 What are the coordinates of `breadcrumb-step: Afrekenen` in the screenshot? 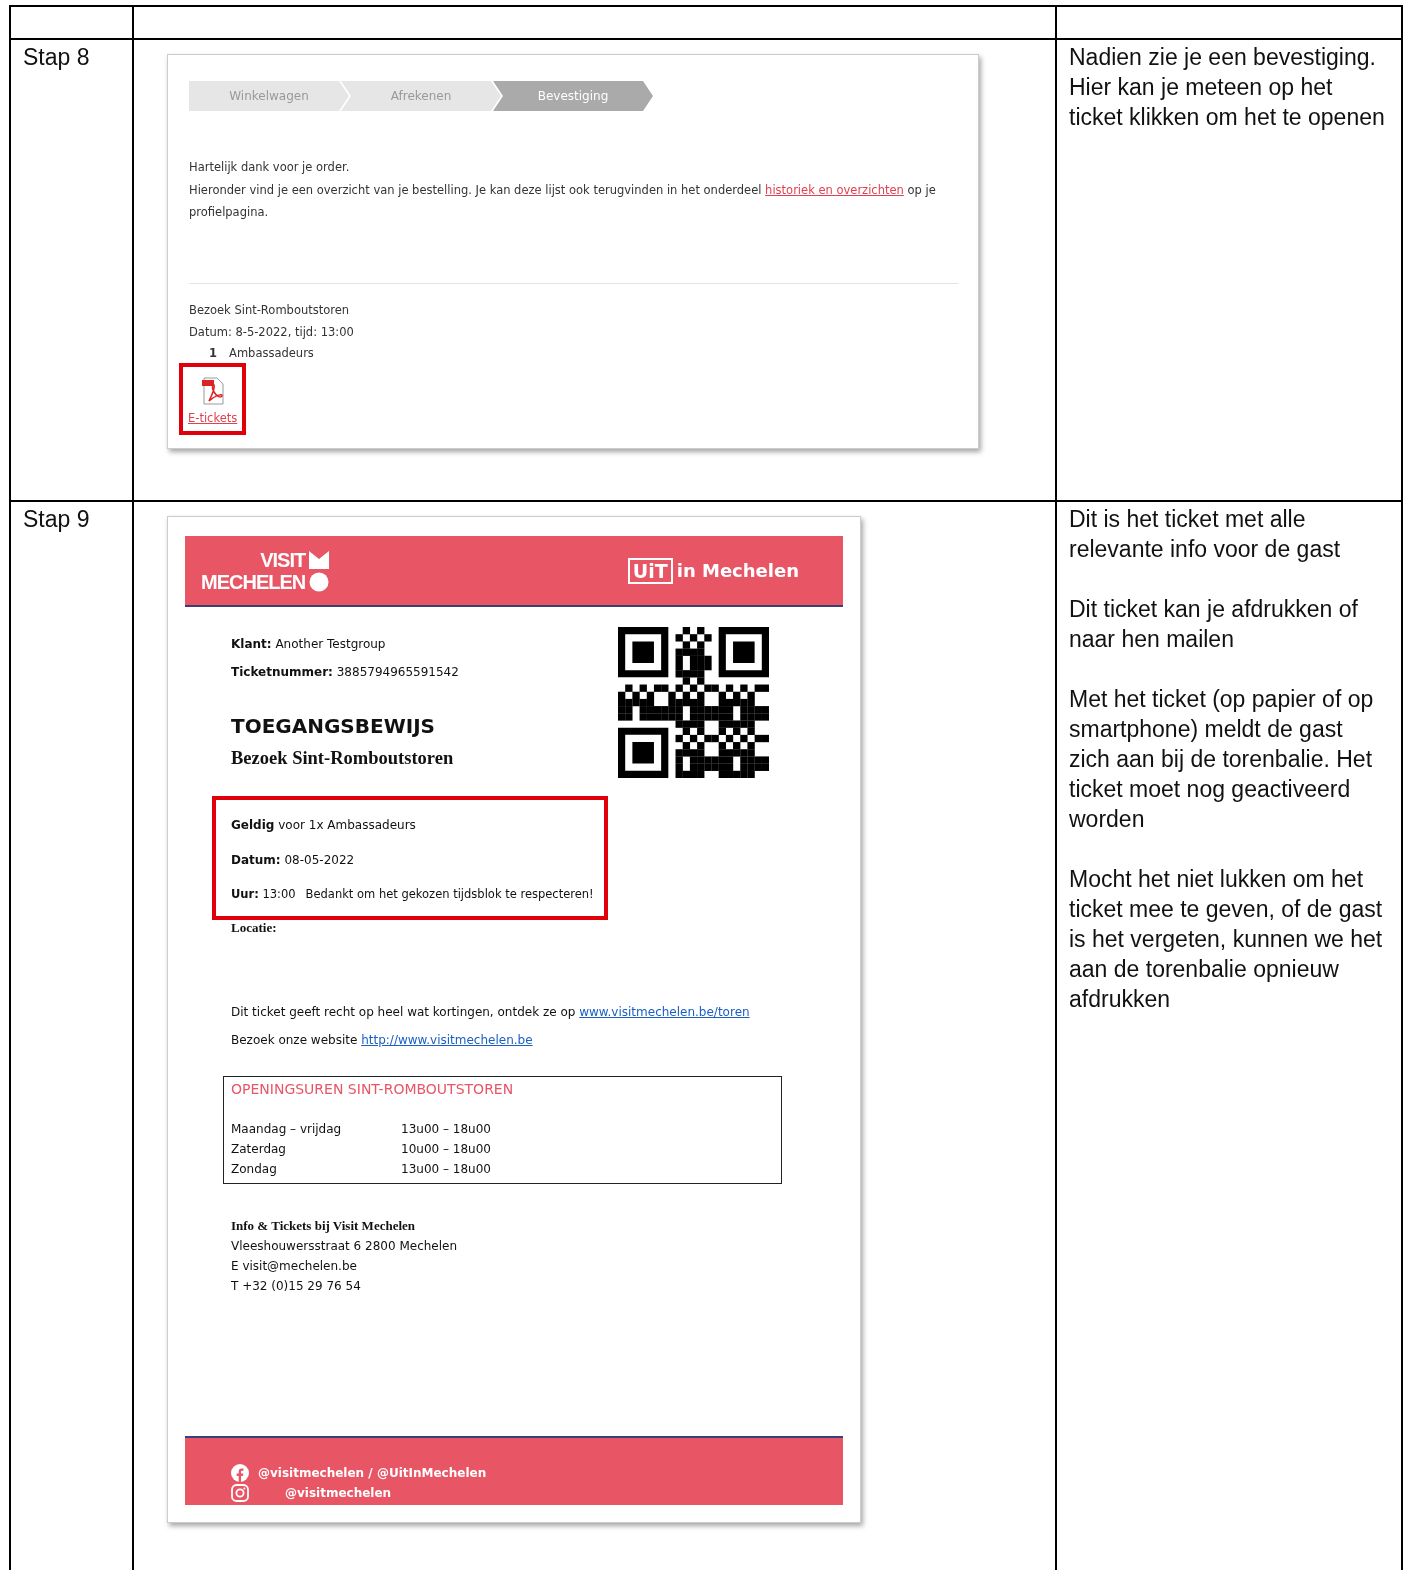 It's located at (421, 96).